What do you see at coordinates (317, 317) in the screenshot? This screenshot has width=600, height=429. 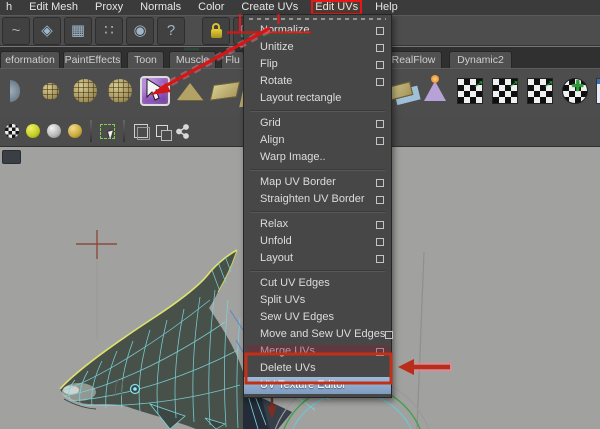 I see `menu-item-sew-uv-edges: Sew UV Edges` at bounding box center [317, 317].